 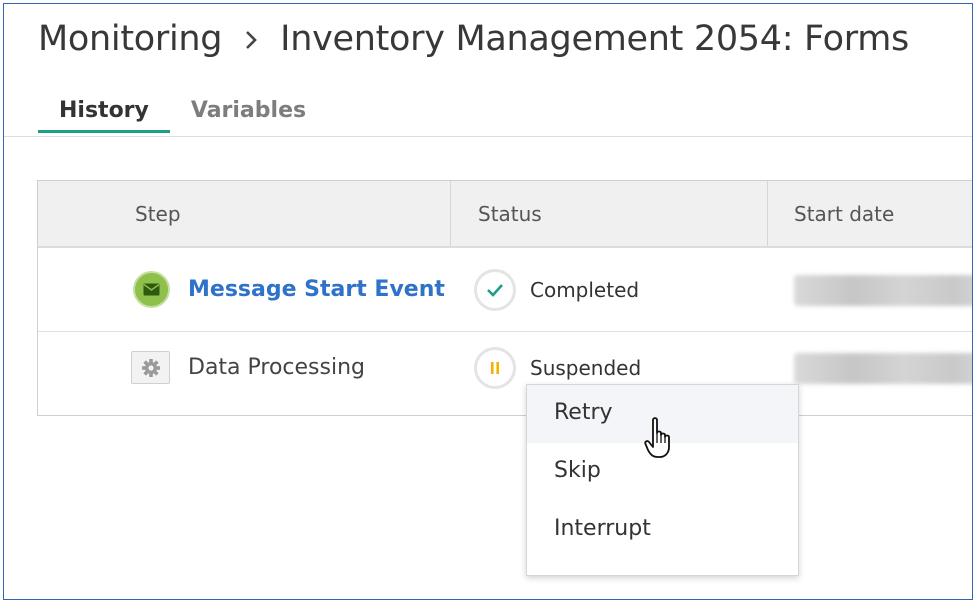 I want to click on tab-variables: Variables, so click(x=248, y=111).